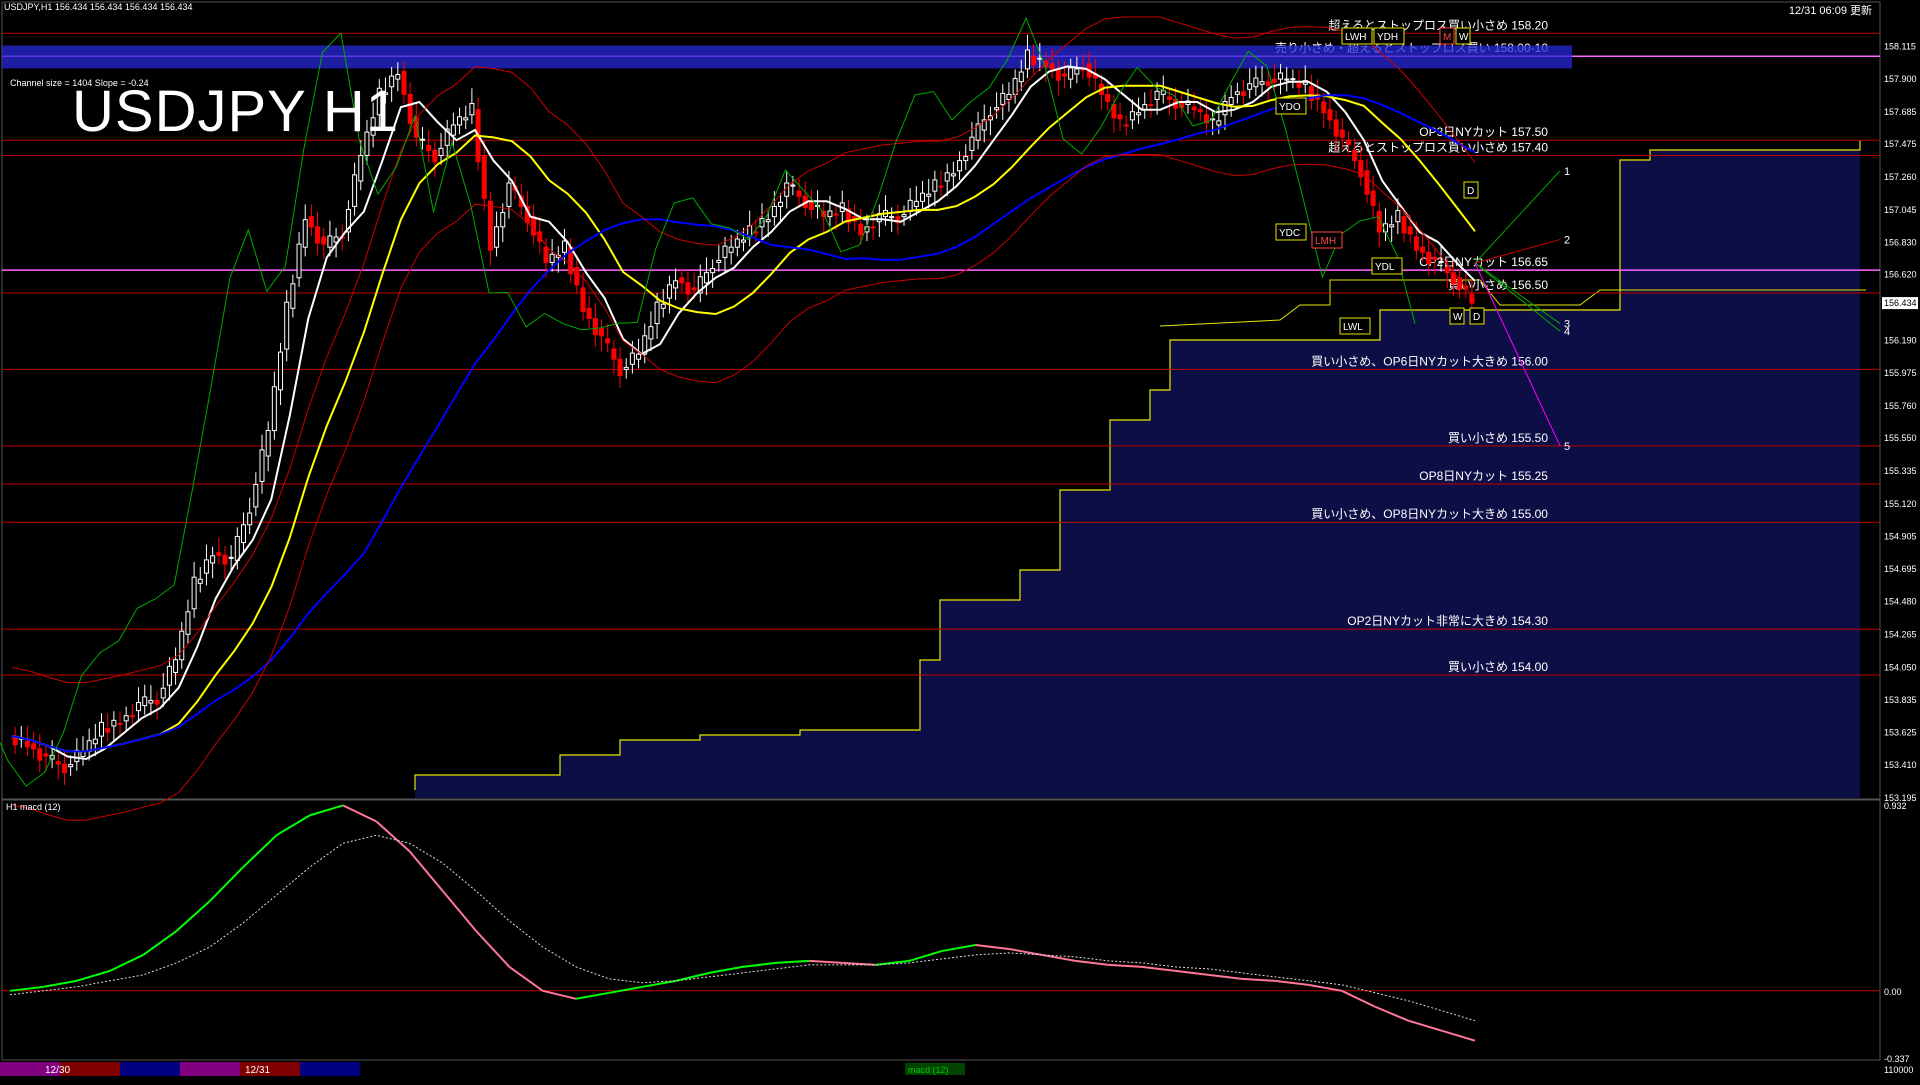 This screenshot has width=1920, height=1085. Describe the element at coordinates (1900, 340) in the screenshot. I see `y-tick-label: 156.190` at that location.